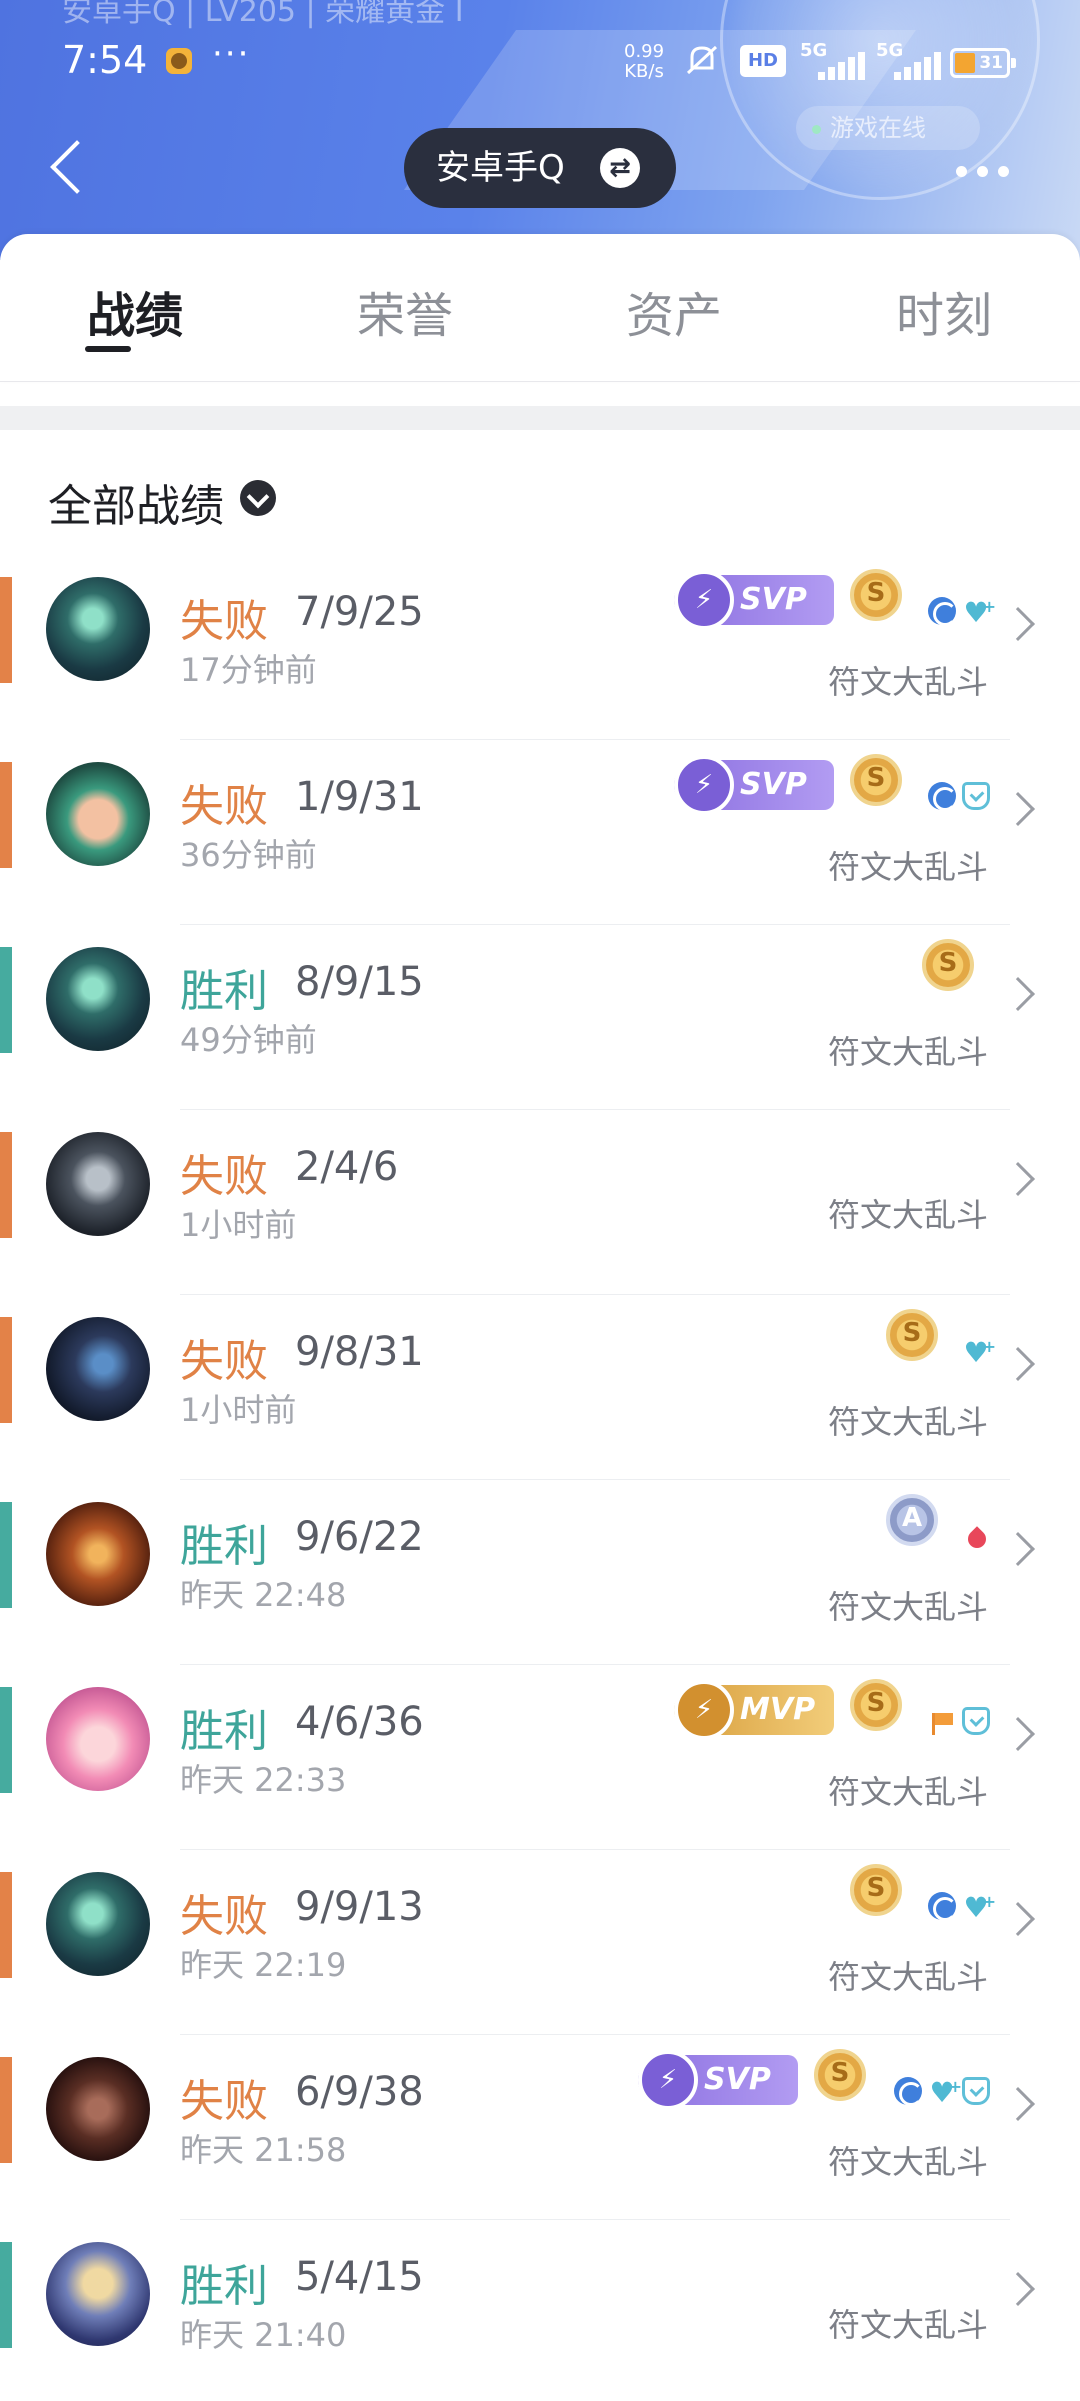 Image resolution: width=1080 pixels, height=2401 pixels. What do you see at coordinates (763, 61) in the screenshot?
I see `hd-voice-icon: HD` at bounding box center [763, 61].